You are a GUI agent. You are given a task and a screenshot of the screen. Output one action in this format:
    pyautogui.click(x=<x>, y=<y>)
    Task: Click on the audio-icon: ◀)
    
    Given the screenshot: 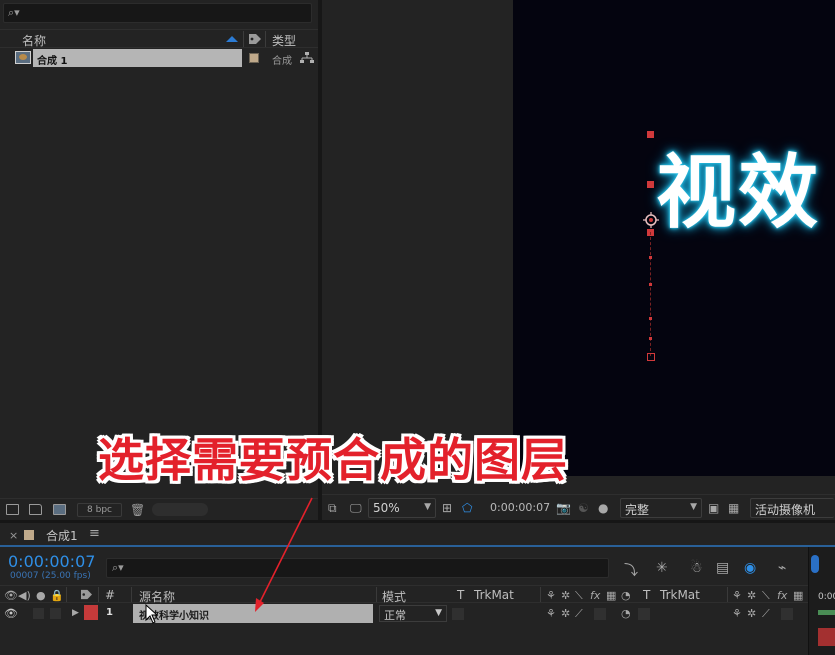 What is the action you would take?
    pyautogui.click(x=24, y=595)
    